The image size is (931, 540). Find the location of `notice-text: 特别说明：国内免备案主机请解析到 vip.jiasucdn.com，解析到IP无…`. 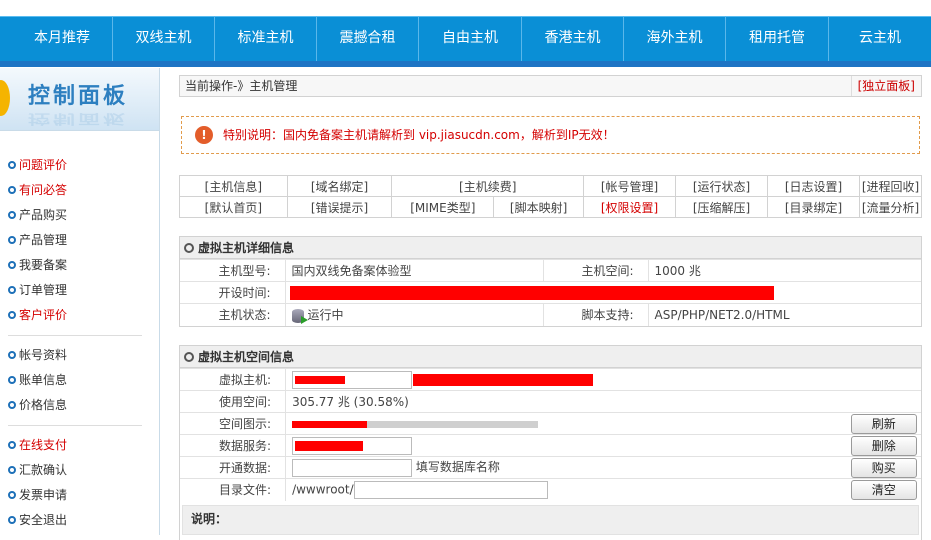

notice-text: 特别说明：国内免备案主机请解析到 vip.jiasucdn.com，解析到IP无… is located at coordinates (419, 135).